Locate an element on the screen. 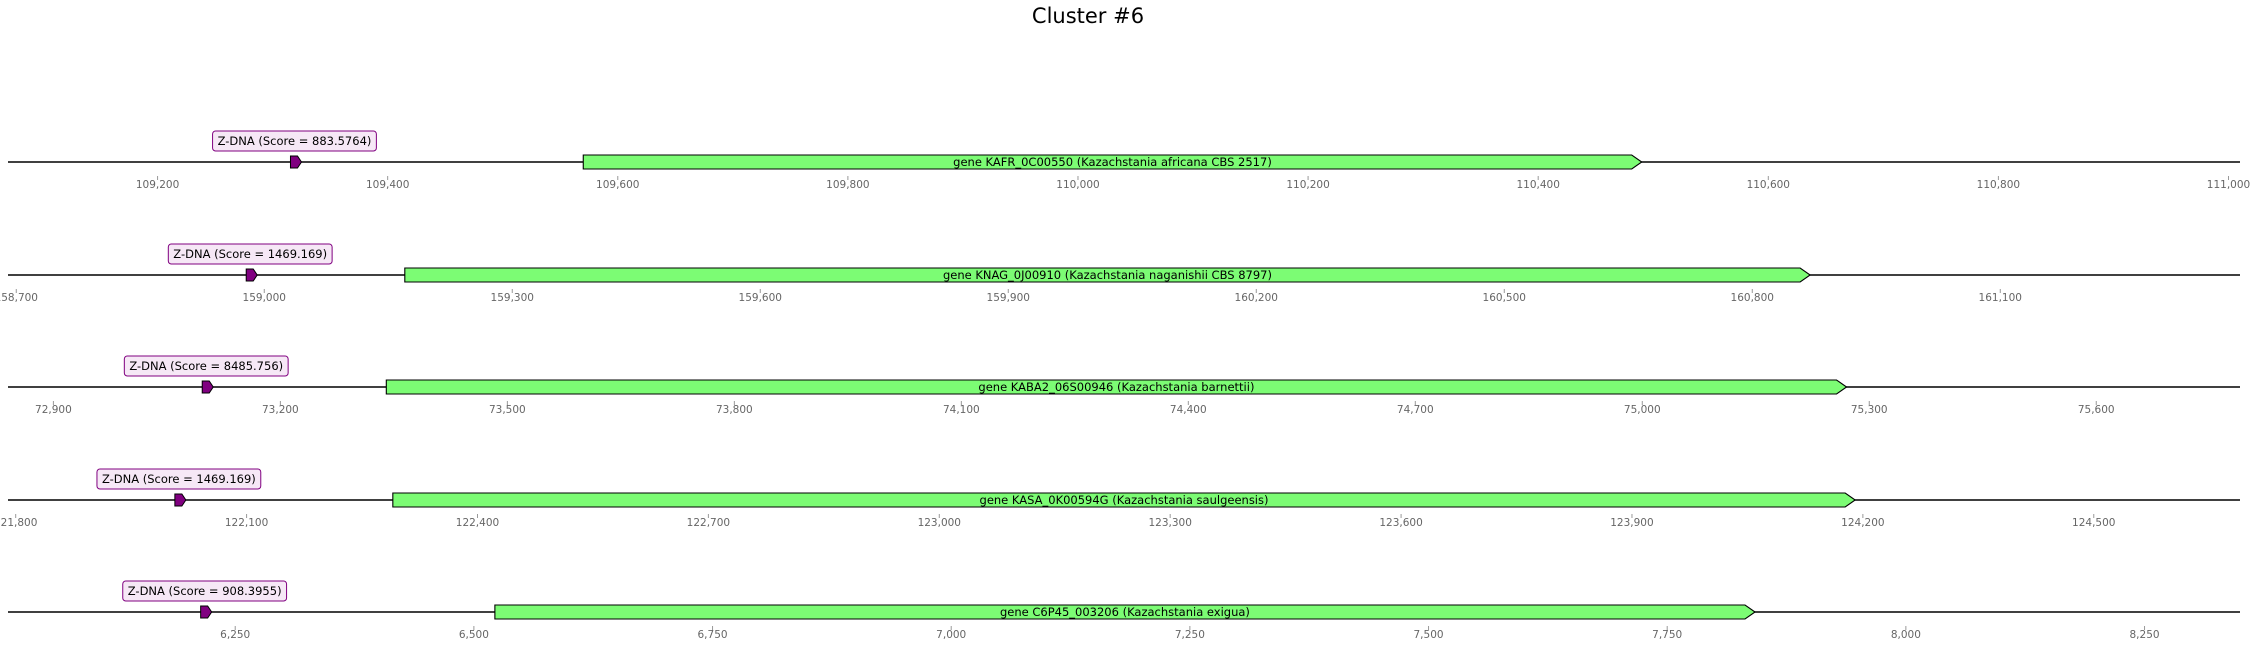 This screenshot has height=647, width=2259. zdna-label: Z-DNA (Score = 8485.756) is located at coordinates (206, 366).